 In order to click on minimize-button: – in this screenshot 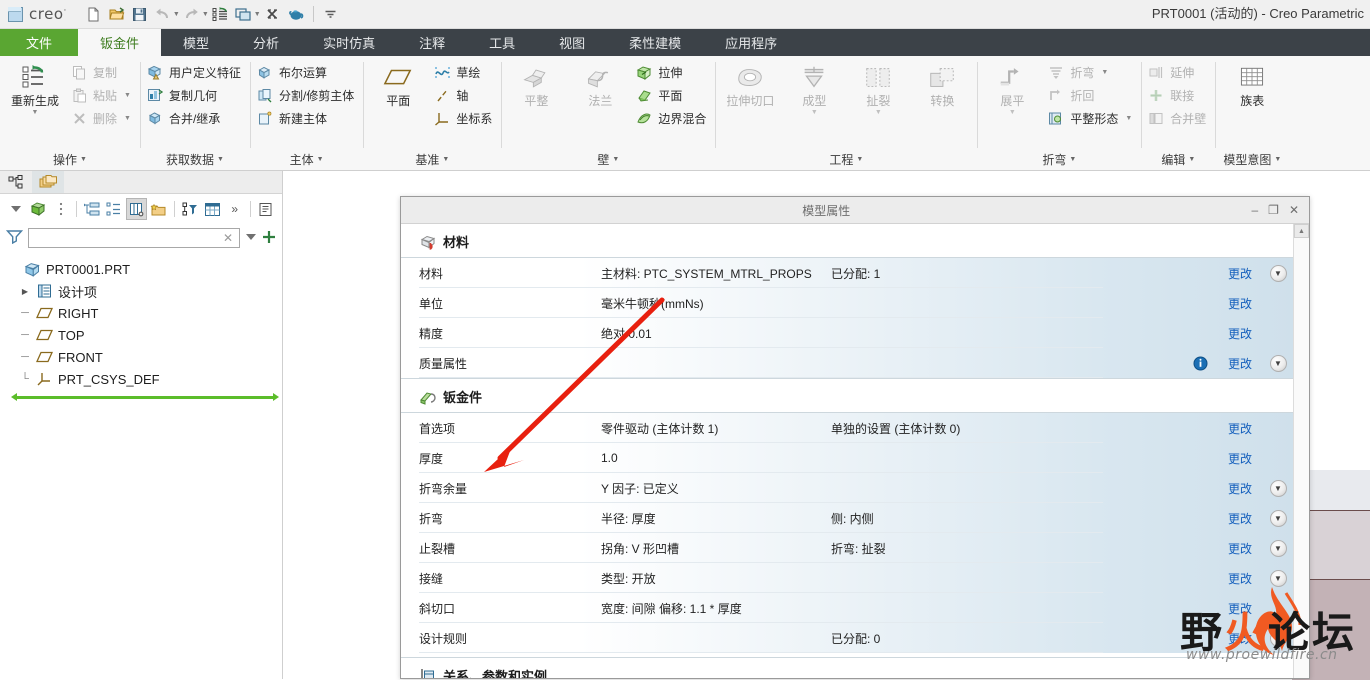, I will do `click(1254, 210)`.